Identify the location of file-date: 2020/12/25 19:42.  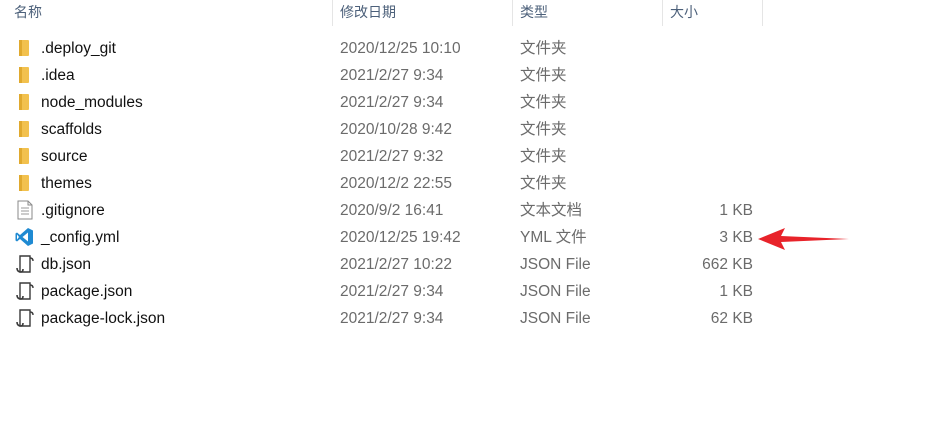
(400, 237).